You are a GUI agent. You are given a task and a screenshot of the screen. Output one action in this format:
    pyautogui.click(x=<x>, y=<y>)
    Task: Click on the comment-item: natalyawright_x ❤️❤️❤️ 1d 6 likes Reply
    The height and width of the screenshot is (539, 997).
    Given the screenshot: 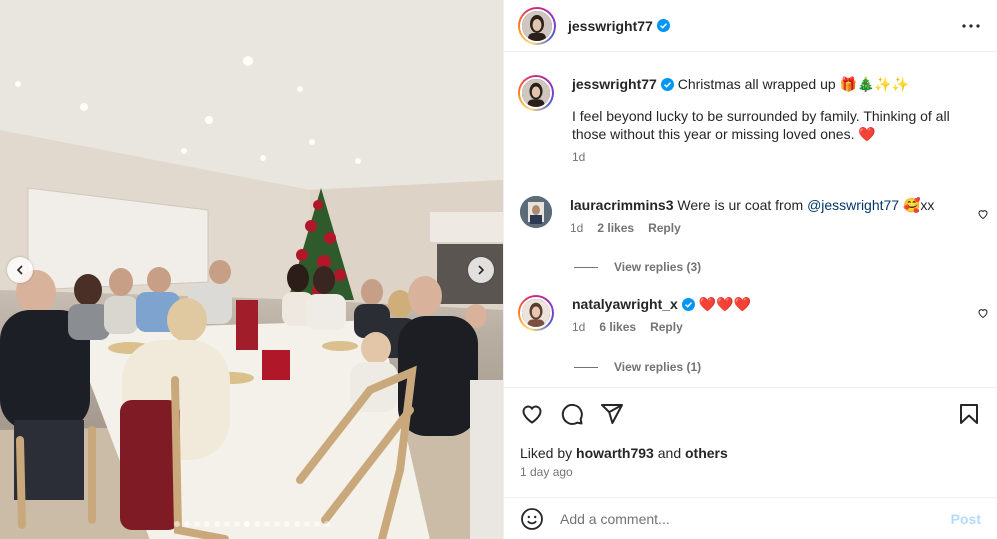 What is the action you would take?
    pyautogui.click(x=750, y=315)
    